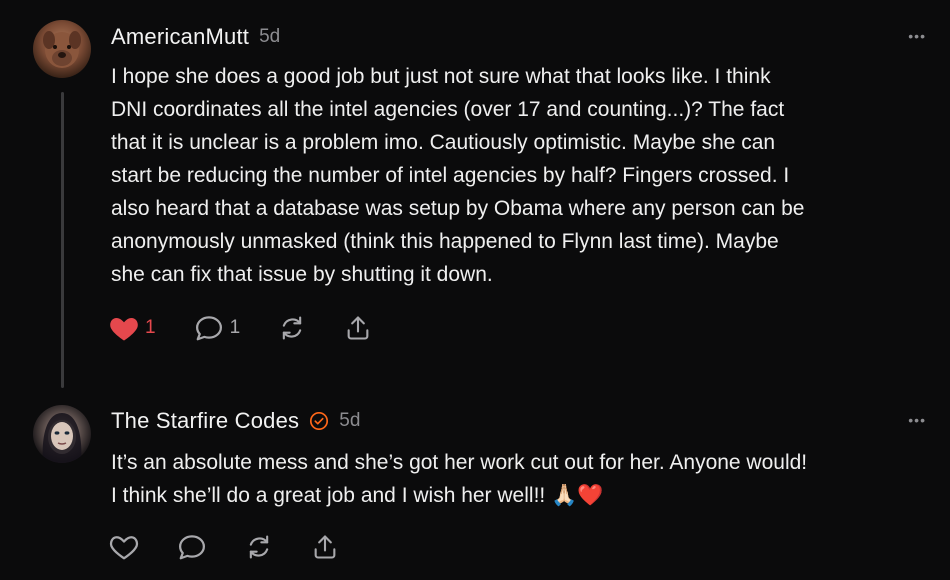 The width and height of the screenshot is (950, 580). Describe the element at coordinates (180, 37) in the screenshot. I see `author-name: AmericanMutt` at that location.